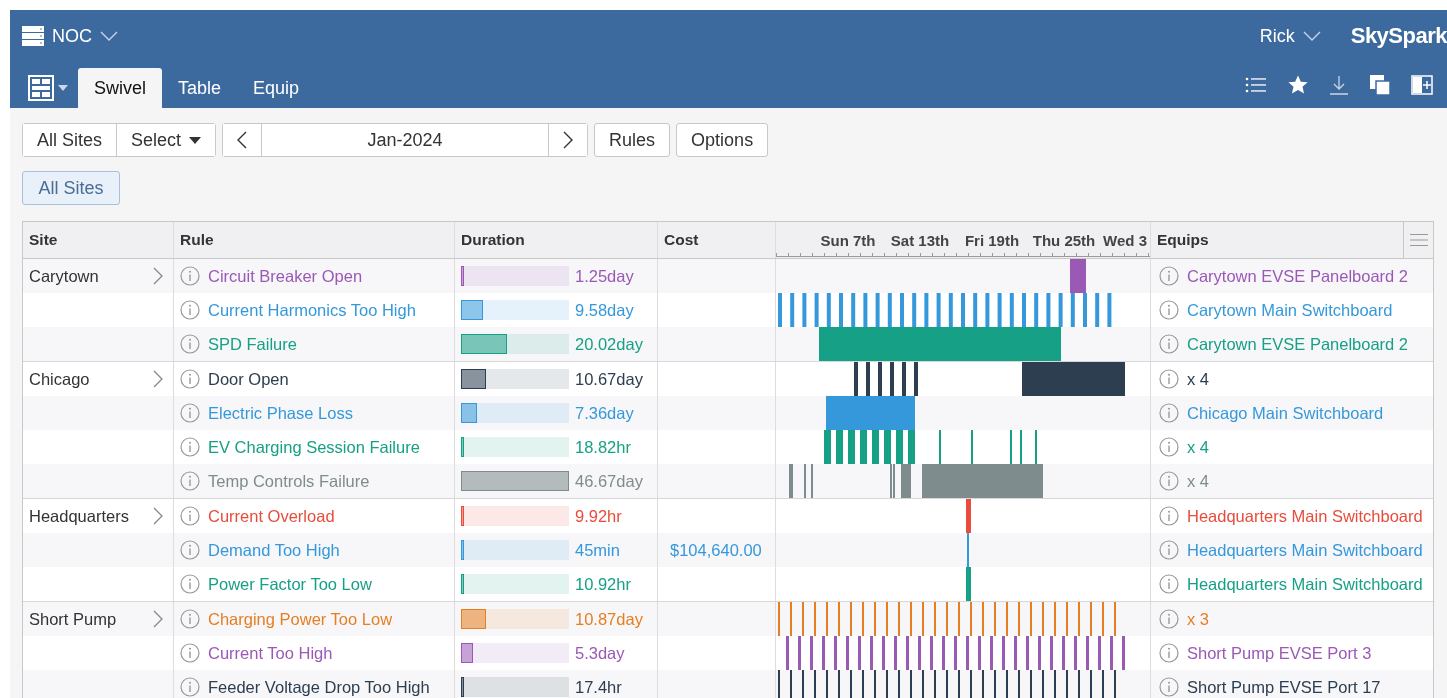  Describe the element at coordinates (70, 36) in the screenshot. I see `project-menu: NOC` at that location.